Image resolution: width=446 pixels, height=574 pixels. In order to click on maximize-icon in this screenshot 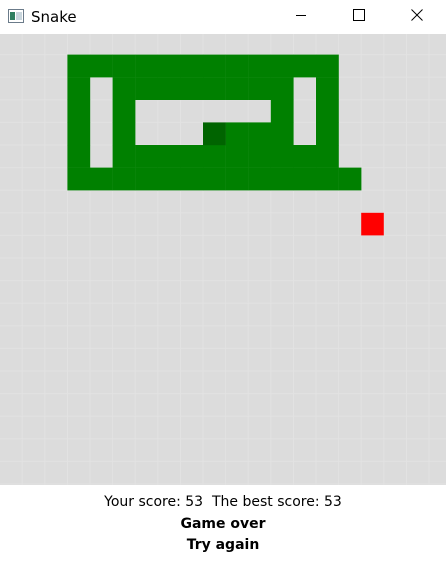, I will do `click(359, 17)`.